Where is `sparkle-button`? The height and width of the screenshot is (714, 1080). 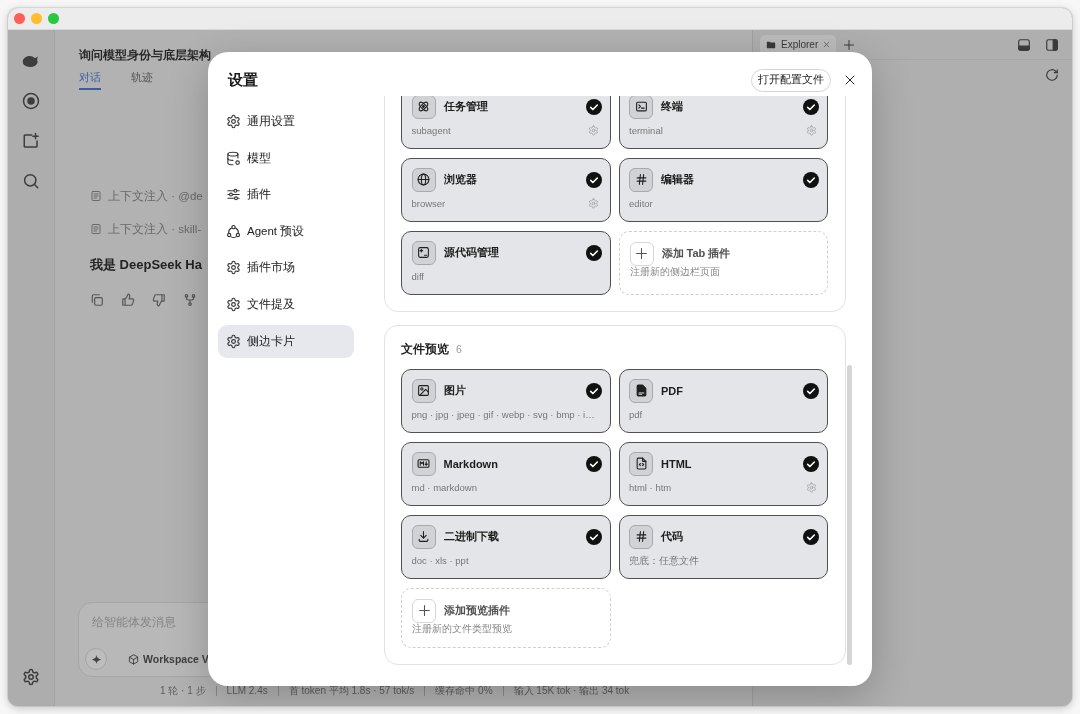
sparkle-button is located at coordinates (96, 659).